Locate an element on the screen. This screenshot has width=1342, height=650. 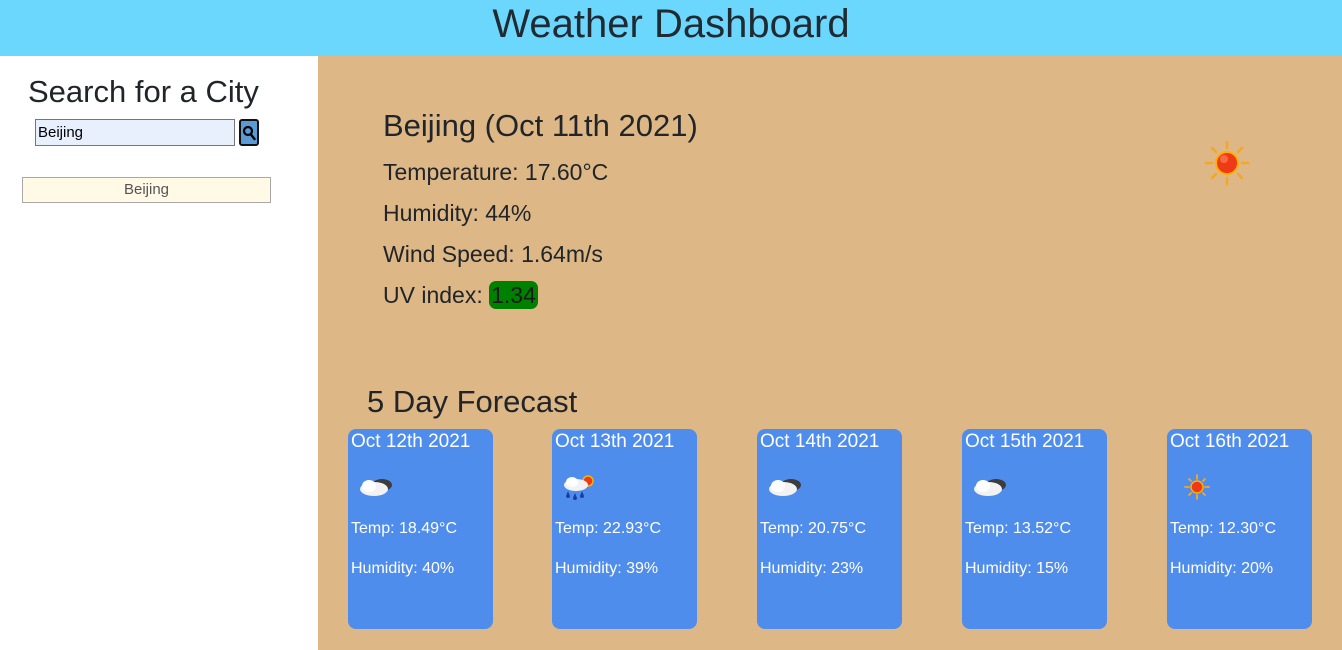
uv-label: UV index: is located at coordinates (436, 295).